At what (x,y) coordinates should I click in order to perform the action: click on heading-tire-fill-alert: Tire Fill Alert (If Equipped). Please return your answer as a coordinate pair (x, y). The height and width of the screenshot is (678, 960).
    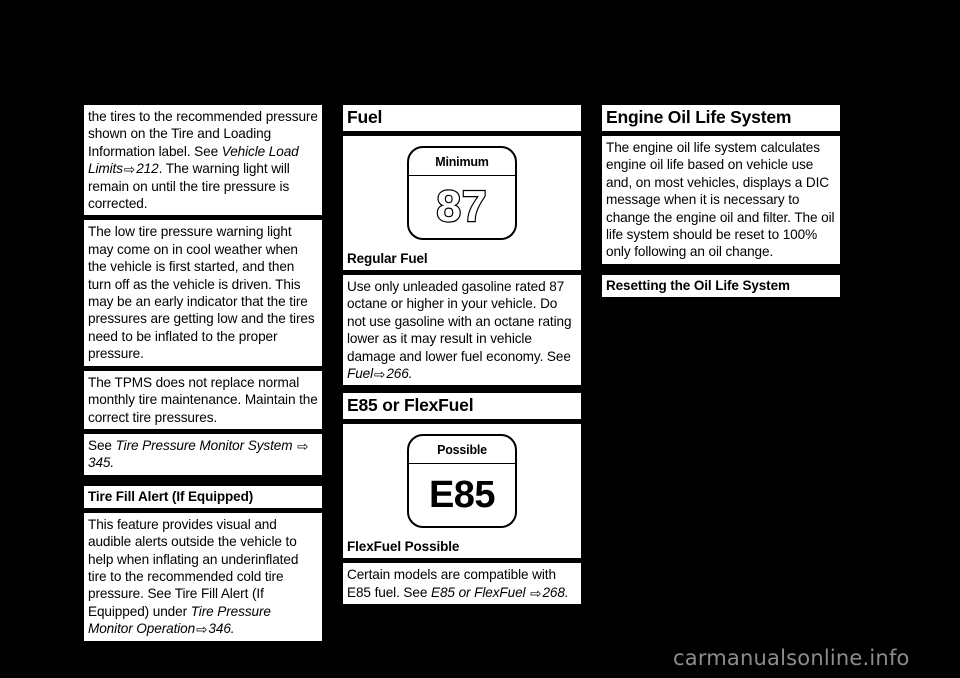
    Looking at the image, I should click on (203, 496).